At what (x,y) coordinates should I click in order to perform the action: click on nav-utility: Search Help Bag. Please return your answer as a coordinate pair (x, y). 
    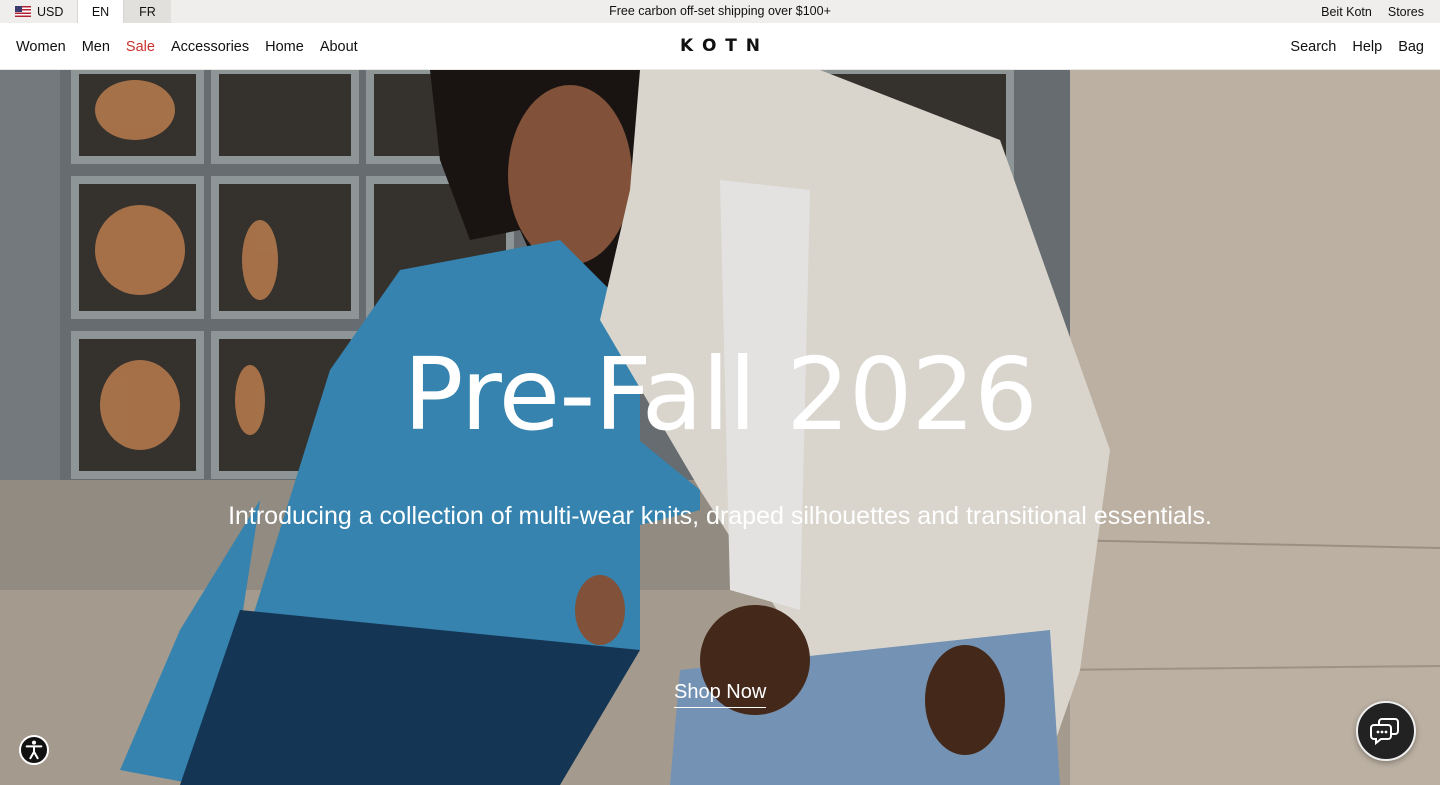
    Looking at the image, I should click on (1357, 46).